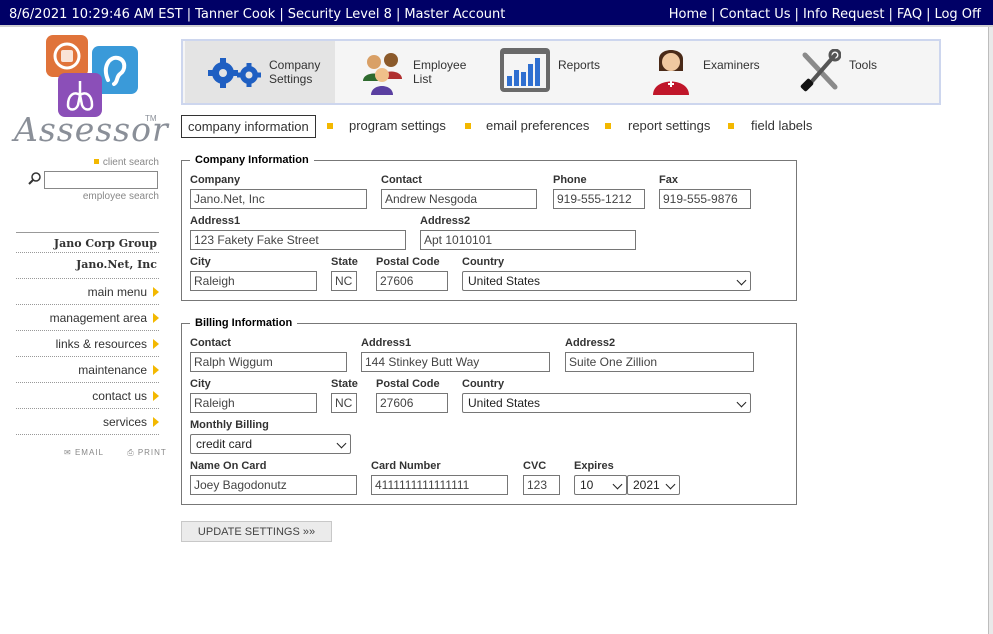 This screenshot has width=993, height=634. What do you see at coordinates (35, 178) in the screenshot?
I see `search-icon` at bounding box center [35, 178].